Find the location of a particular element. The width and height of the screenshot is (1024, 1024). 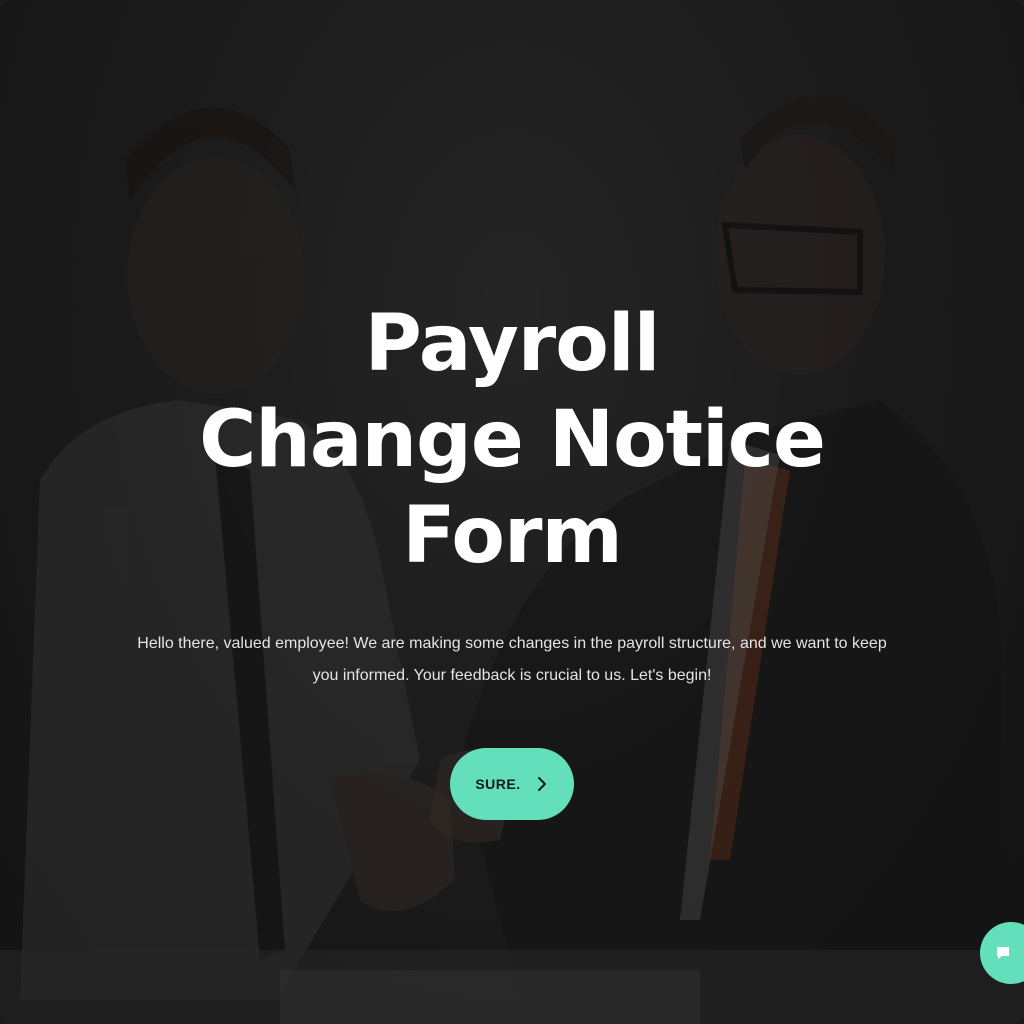

start-form-button: SURE. is located at coordinates (512, 784).